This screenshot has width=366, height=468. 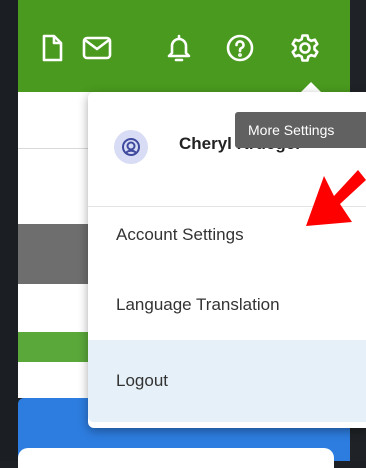 I want to click on menu-item-language-translation: Language Translation, so click(x=227, y=305).